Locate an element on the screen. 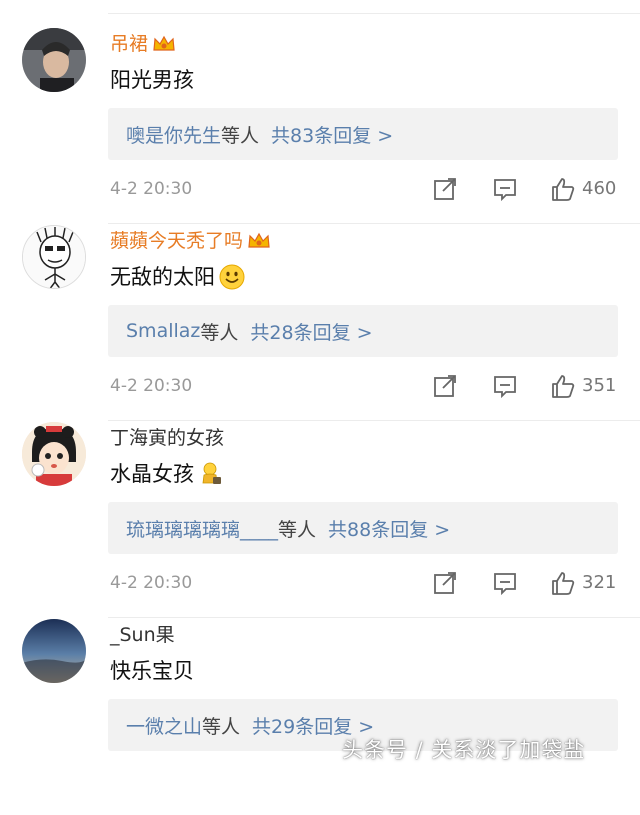  avatar-photo-icon is located at coordinates (54, 60).